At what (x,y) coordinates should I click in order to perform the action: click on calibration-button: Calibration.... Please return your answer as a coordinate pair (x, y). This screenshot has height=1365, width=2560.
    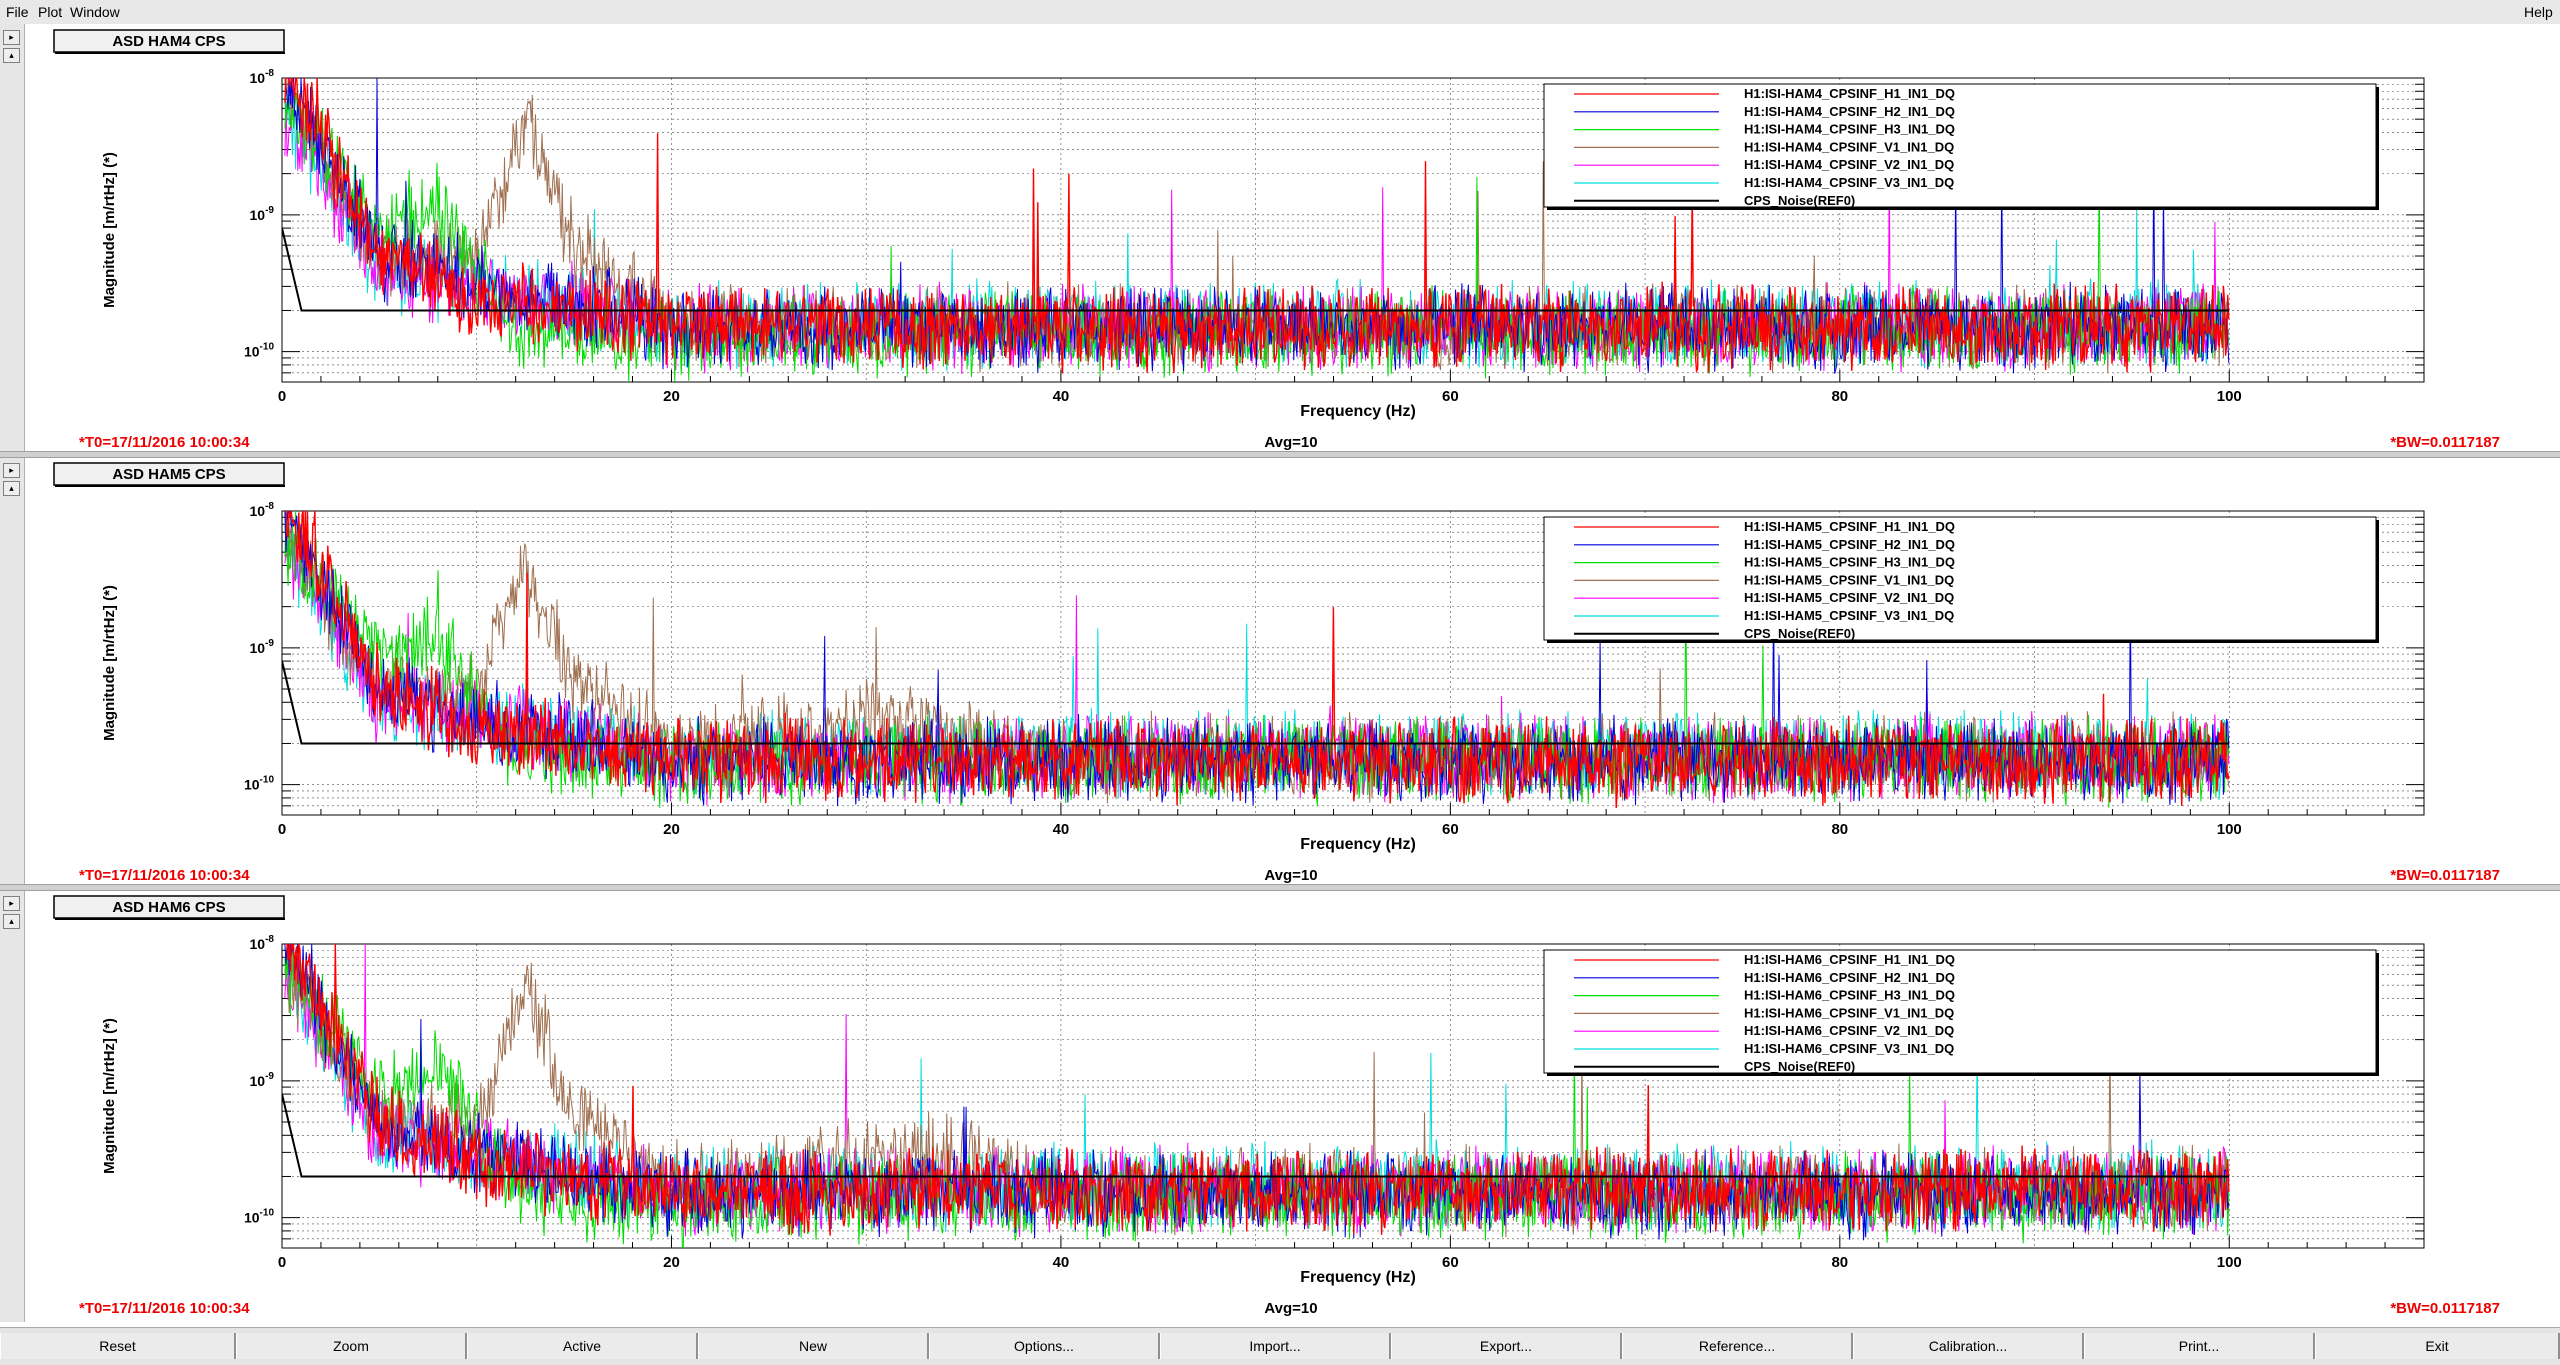
    Looking at the image, I should click on (1968, 1346).